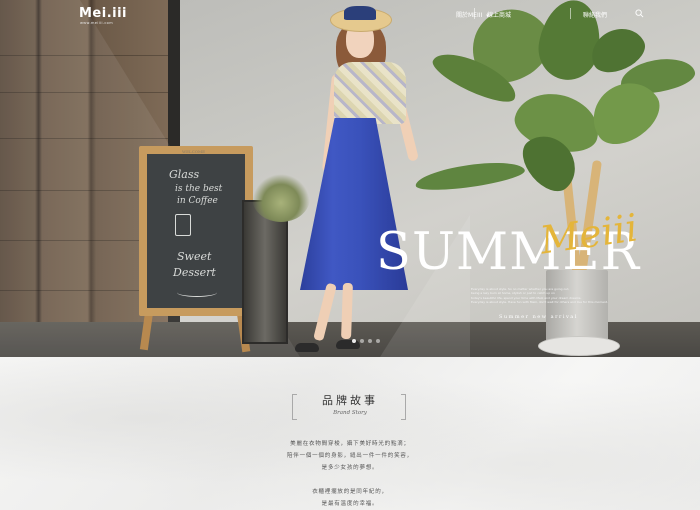  What do you see at coordinates (350, 504) in the screenshot?
I see `story-line: 是最有溫度的幸福。` at bounding box center [350, 504].